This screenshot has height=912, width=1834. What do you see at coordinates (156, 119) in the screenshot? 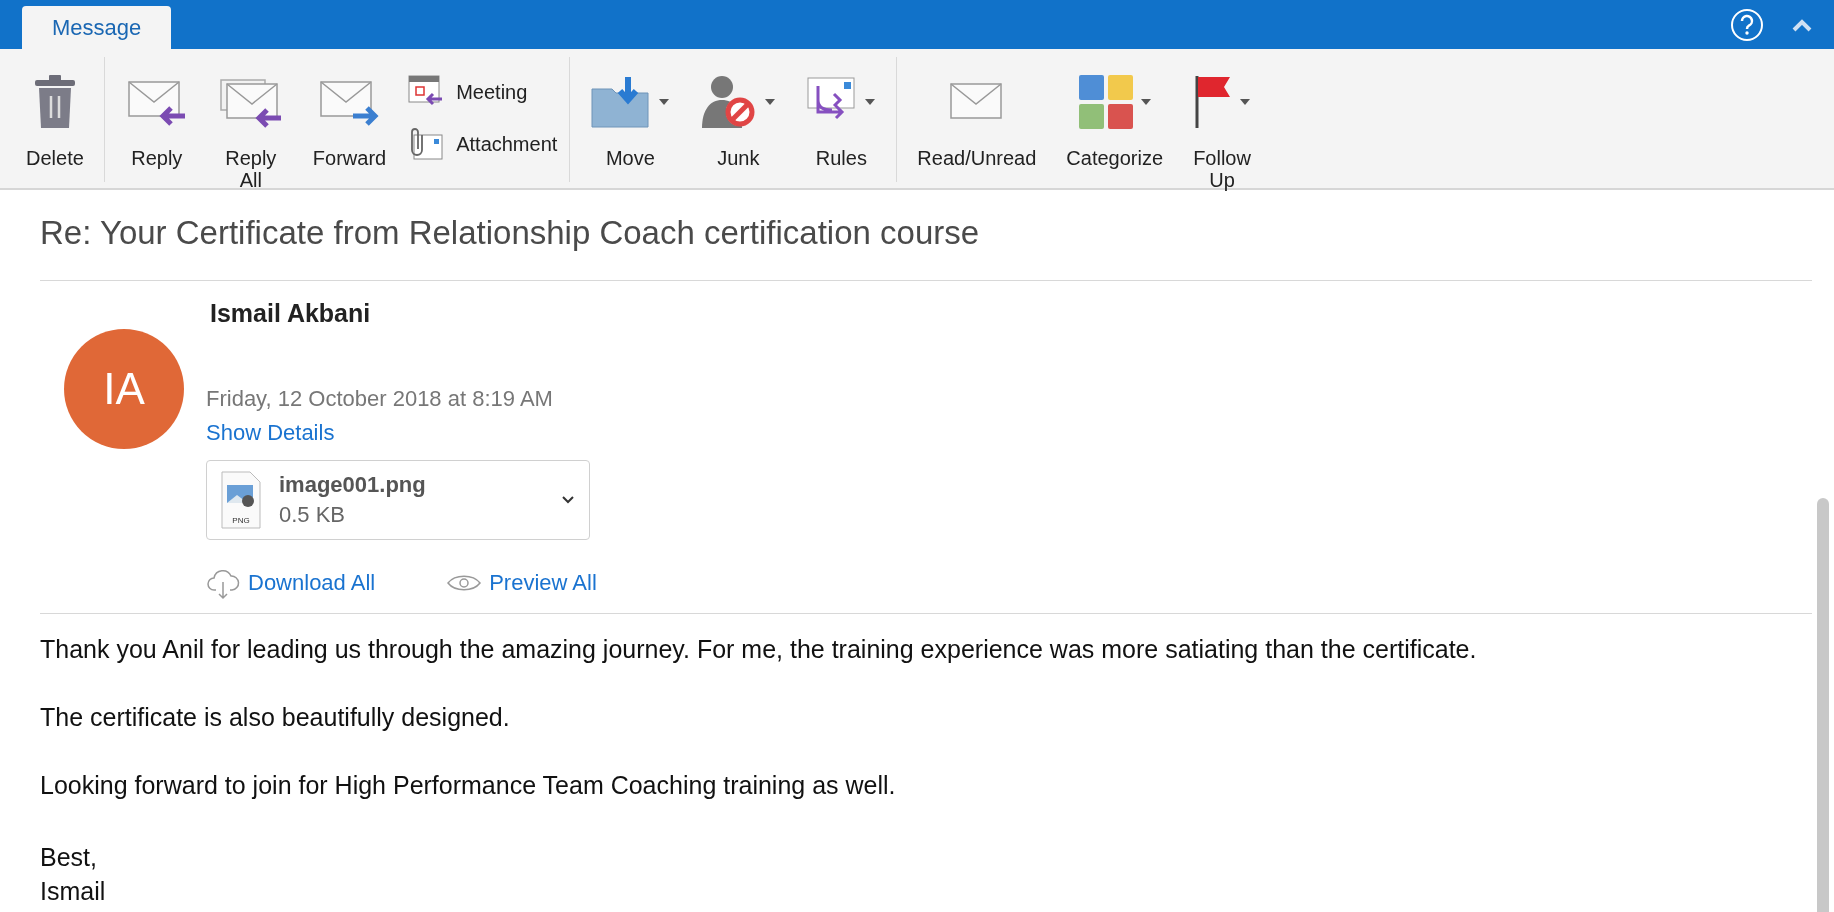
I see `ribbon-button: Reply` at bounding box center [156, 119].